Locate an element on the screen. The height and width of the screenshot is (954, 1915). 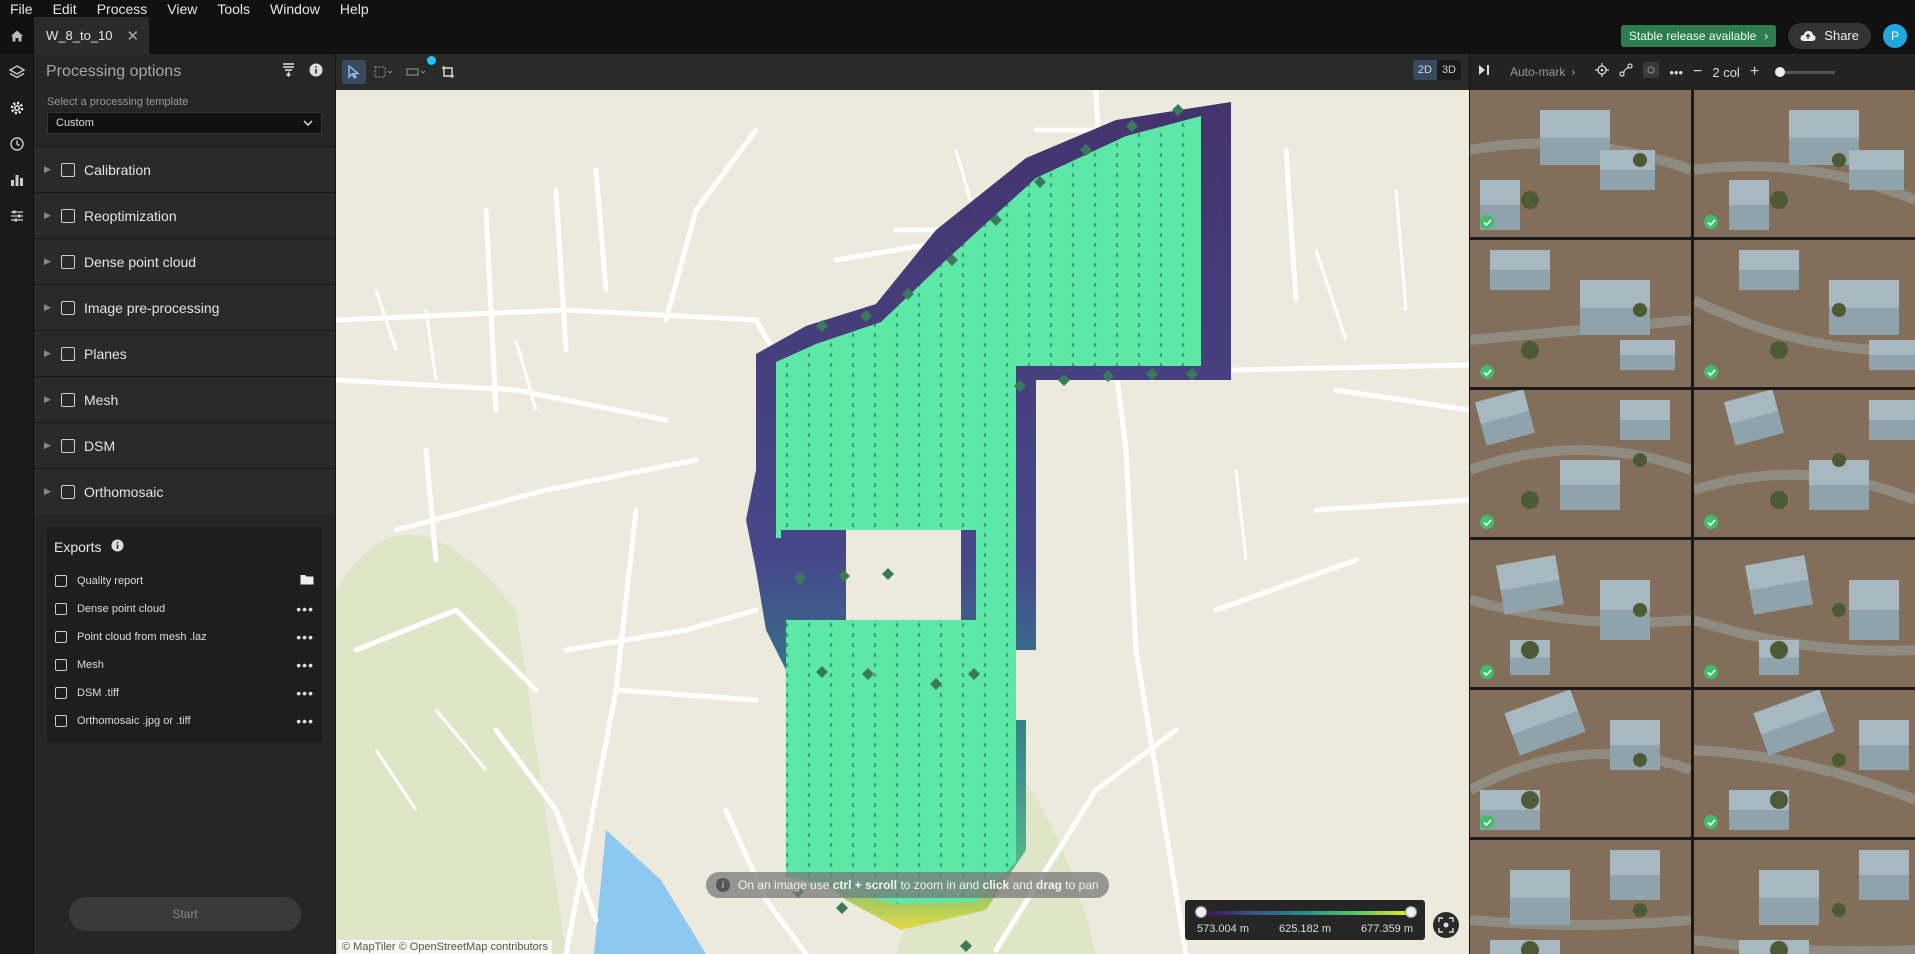
user-avatar: P is located at coordinates (1895, 35).